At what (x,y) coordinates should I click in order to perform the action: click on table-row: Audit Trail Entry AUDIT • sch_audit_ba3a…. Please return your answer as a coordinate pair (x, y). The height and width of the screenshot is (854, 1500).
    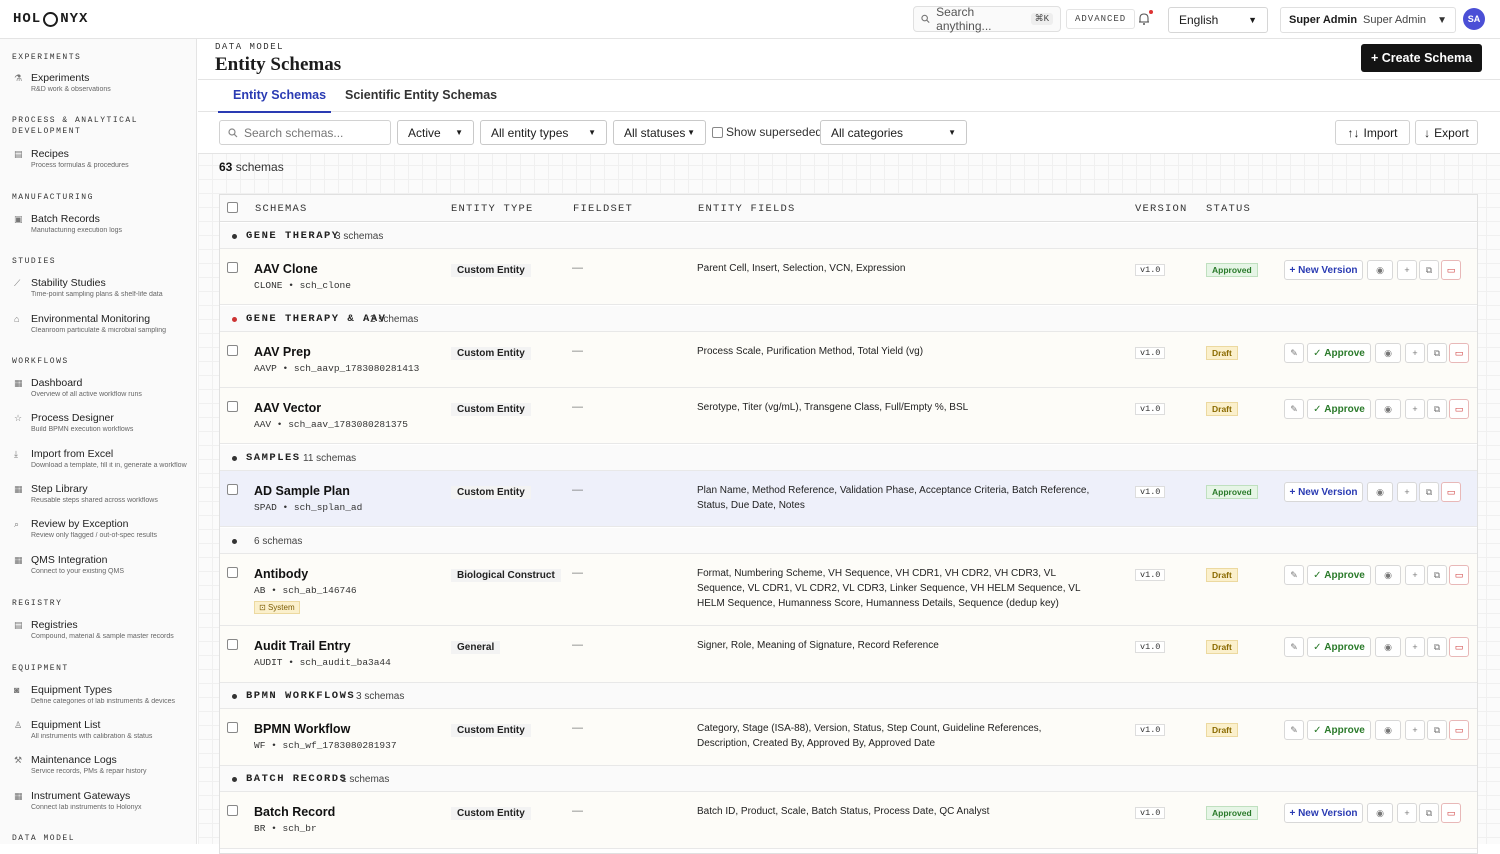
    Looking at the image, I should click on (848, 654).